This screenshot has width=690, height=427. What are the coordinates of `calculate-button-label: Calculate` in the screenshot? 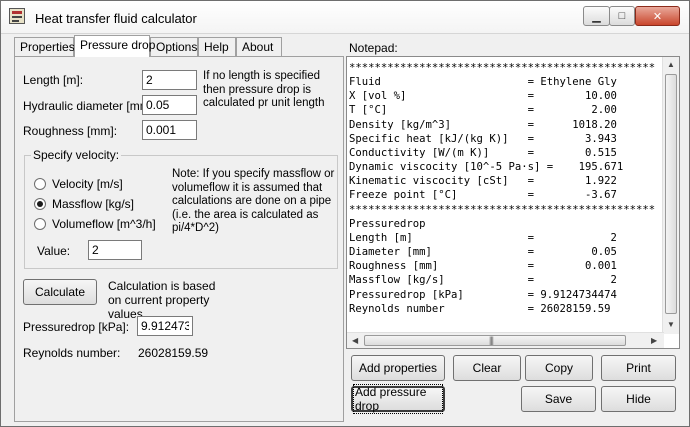 It's located at (60, 292).